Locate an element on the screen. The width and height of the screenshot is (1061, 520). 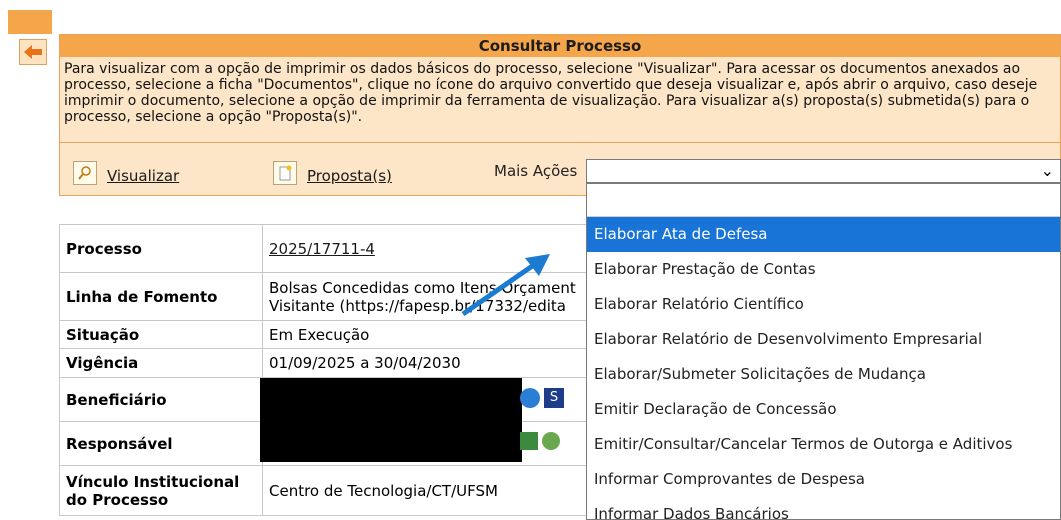
panel-title: Consultar Processo is located at coordinates (560, 46).